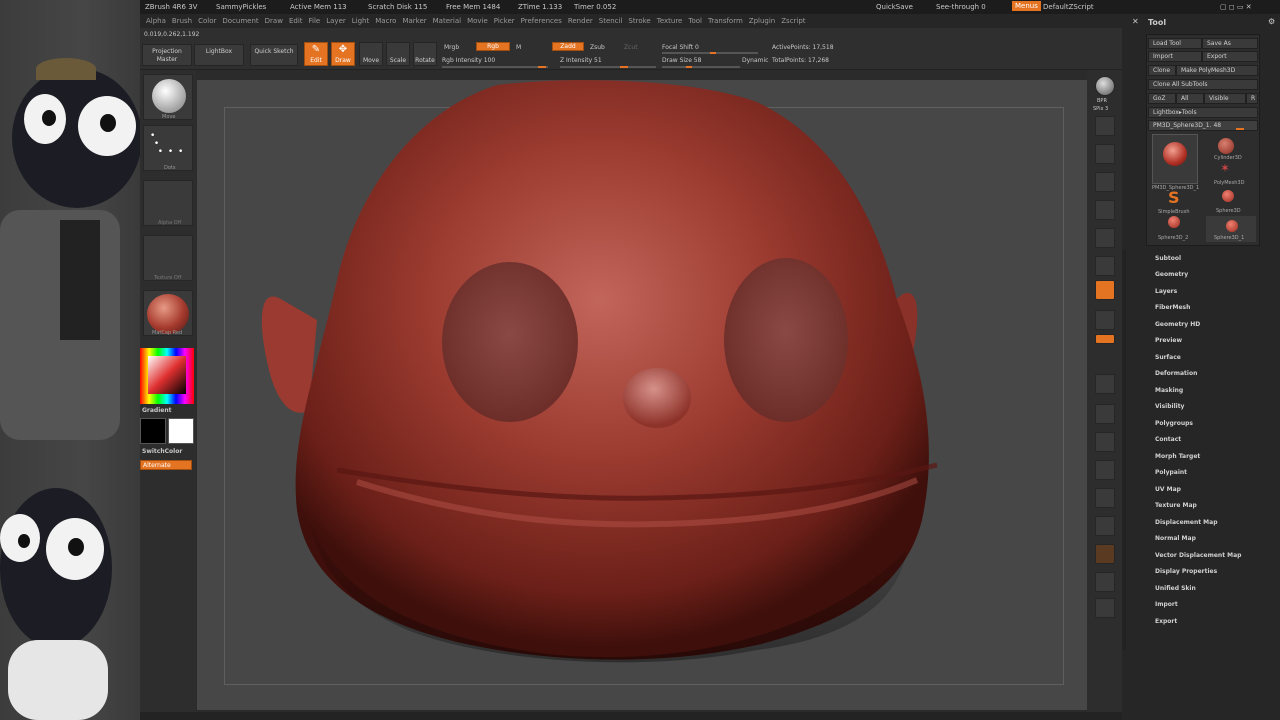 The height and width of the screenshot is (720, 1280). What do you see at coordinates (274, 55) in the screenshot?
I see `quick-sketch-button: Quick Sketch` at bounding box center [274, 55].